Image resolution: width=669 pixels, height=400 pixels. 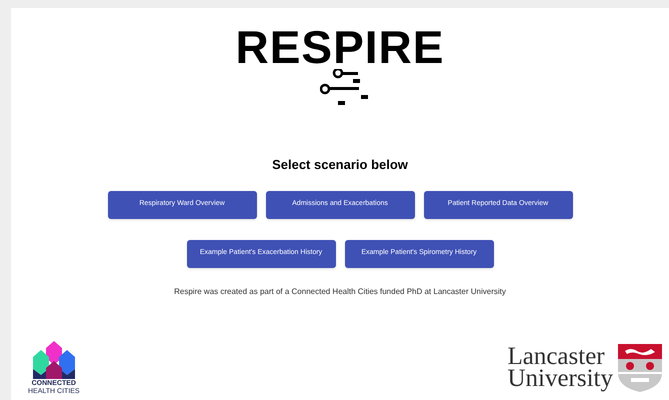 What do you see at coordinates (340, 292) in the screenshot?
I see `credit-text: Respire was created as part of a Connected Health Cities funded PhD at Lancaster University` at bounding box center [340, 292].